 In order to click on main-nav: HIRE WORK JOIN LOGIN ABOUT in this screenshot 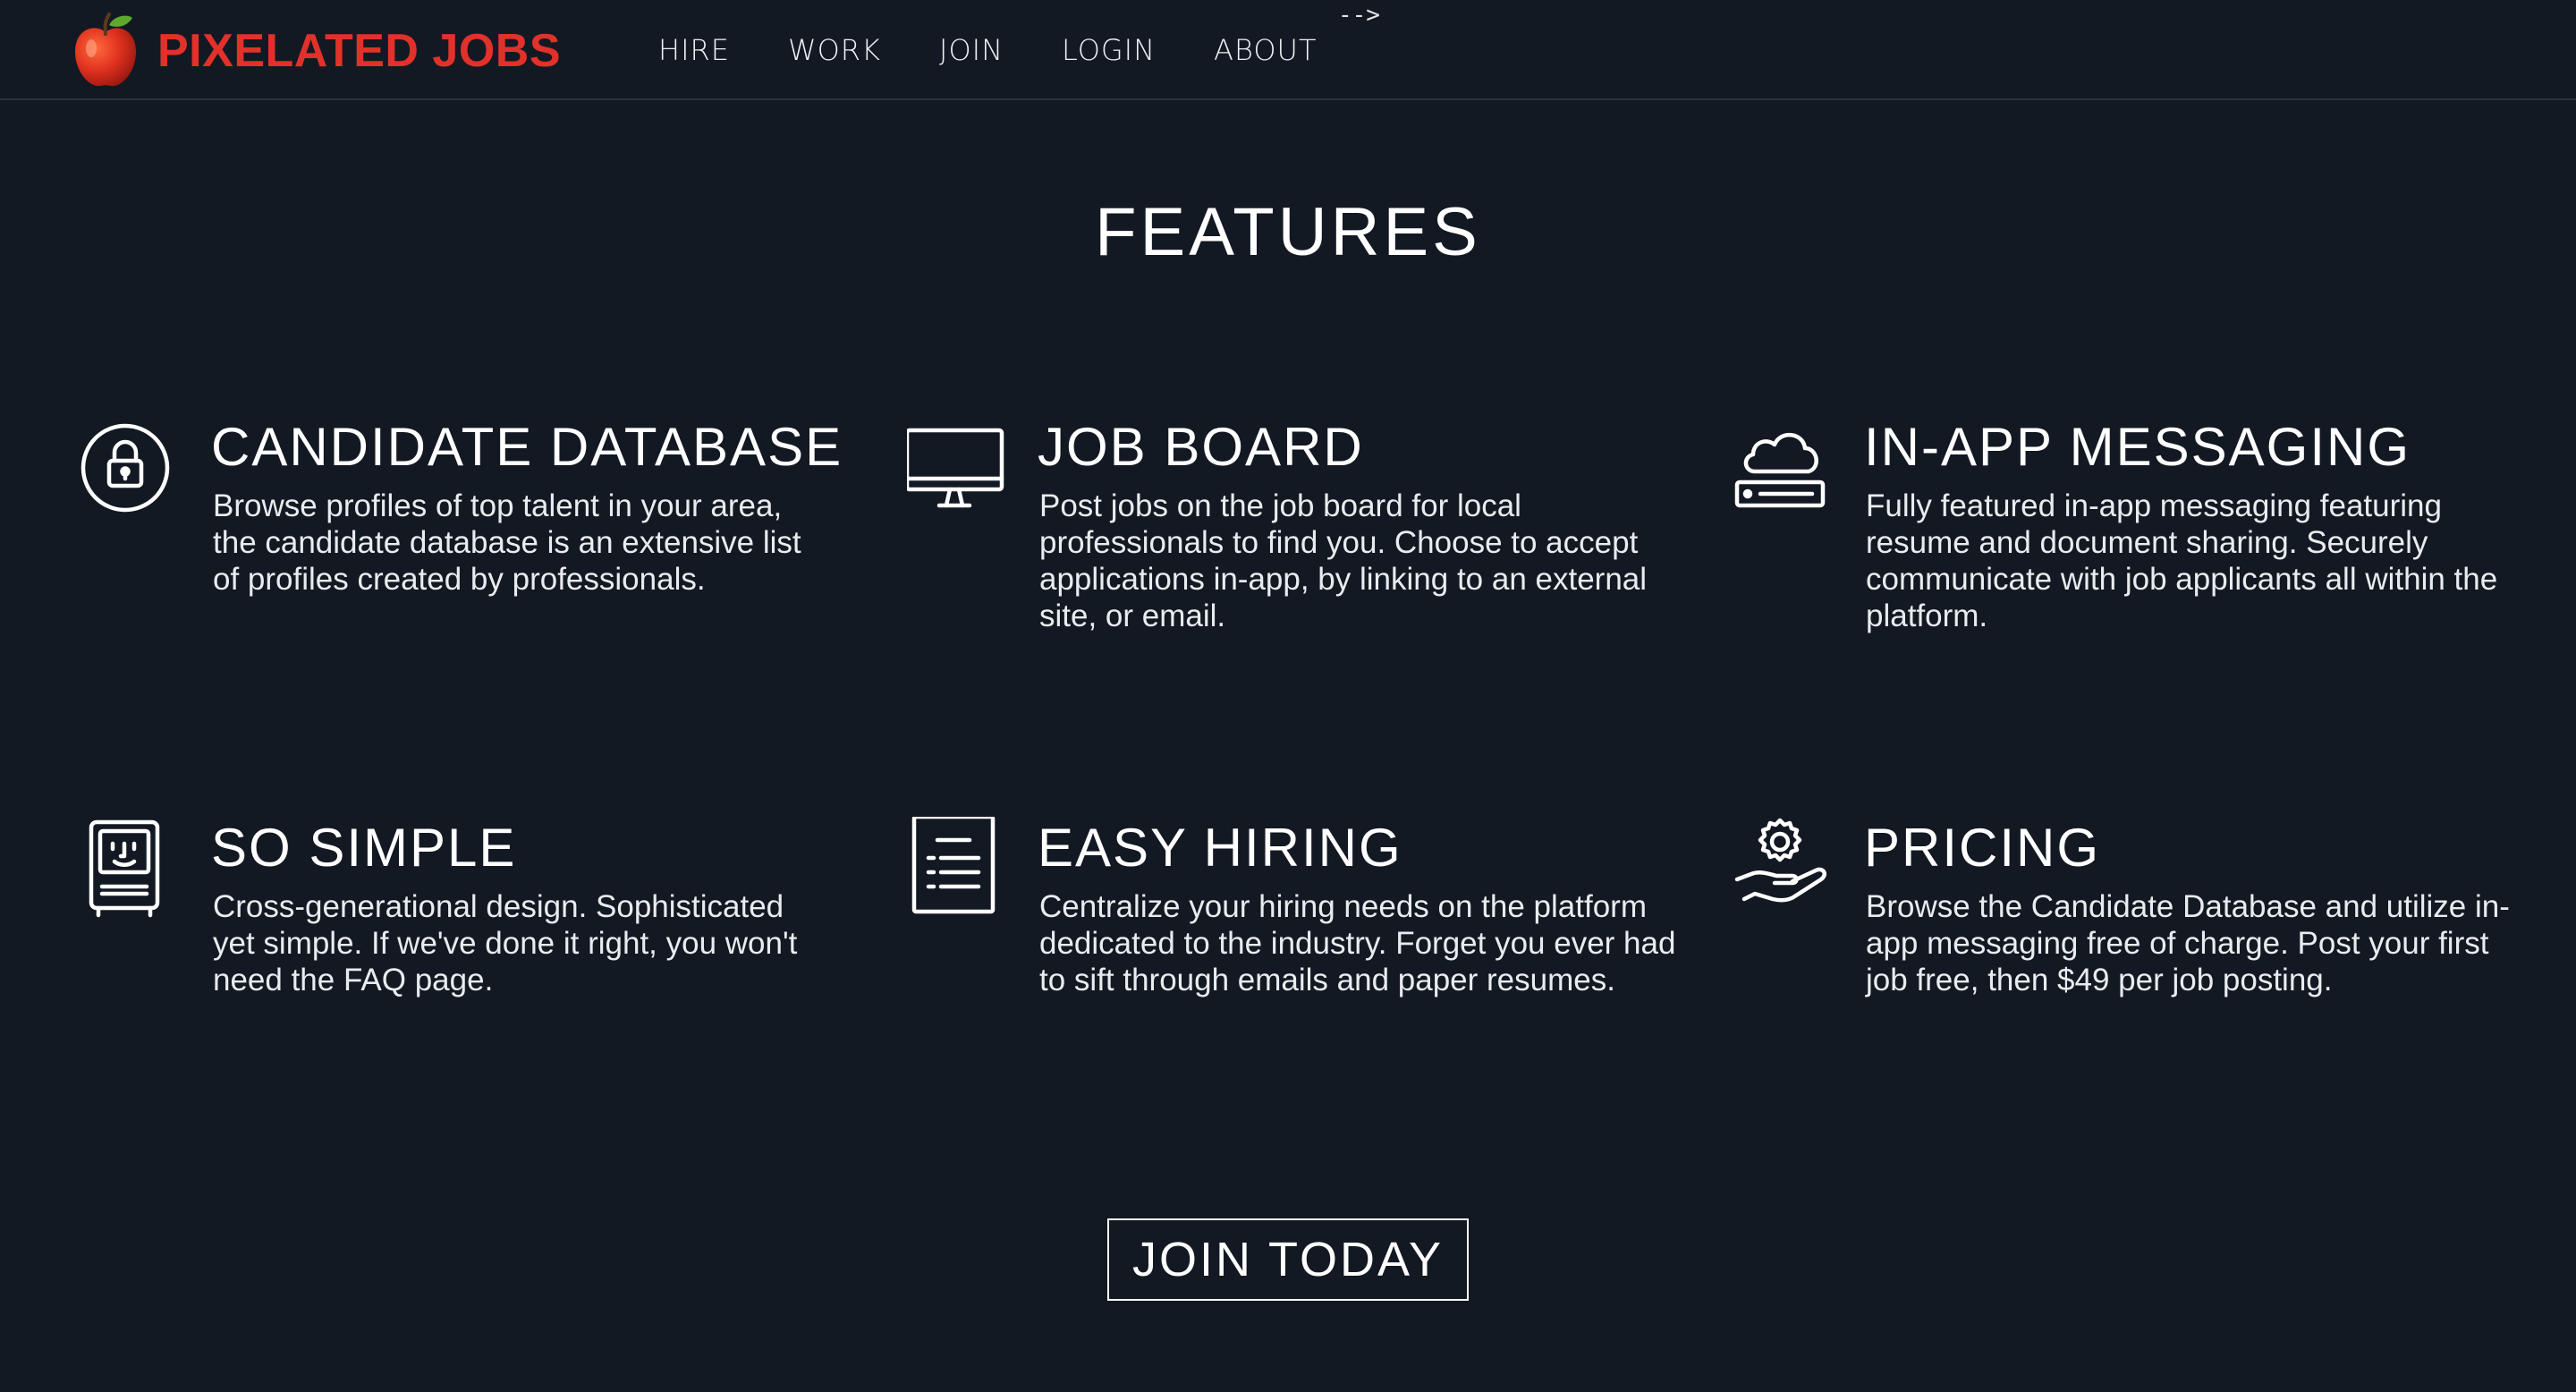, I will do `click(1016, 50)`.